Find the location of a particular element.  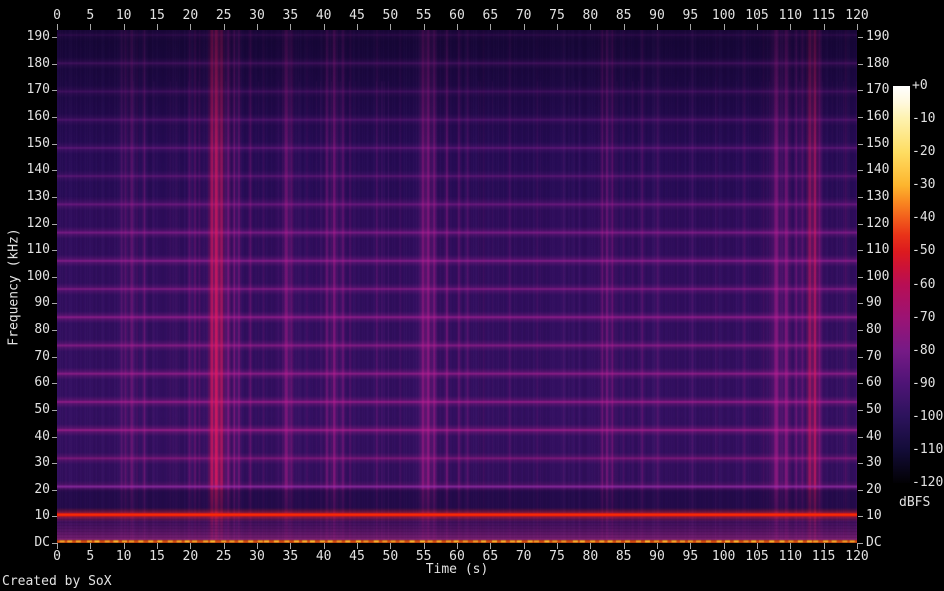

colorbar-tick-label: -30 is located at coordinates (924, 185).